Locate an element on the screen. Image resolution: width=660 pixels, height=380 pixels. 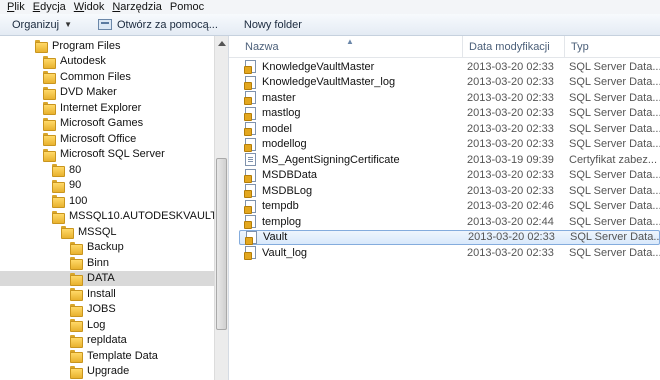
file-name: KnowledgeVaultMaster_log is located at coordinates (329, 82).